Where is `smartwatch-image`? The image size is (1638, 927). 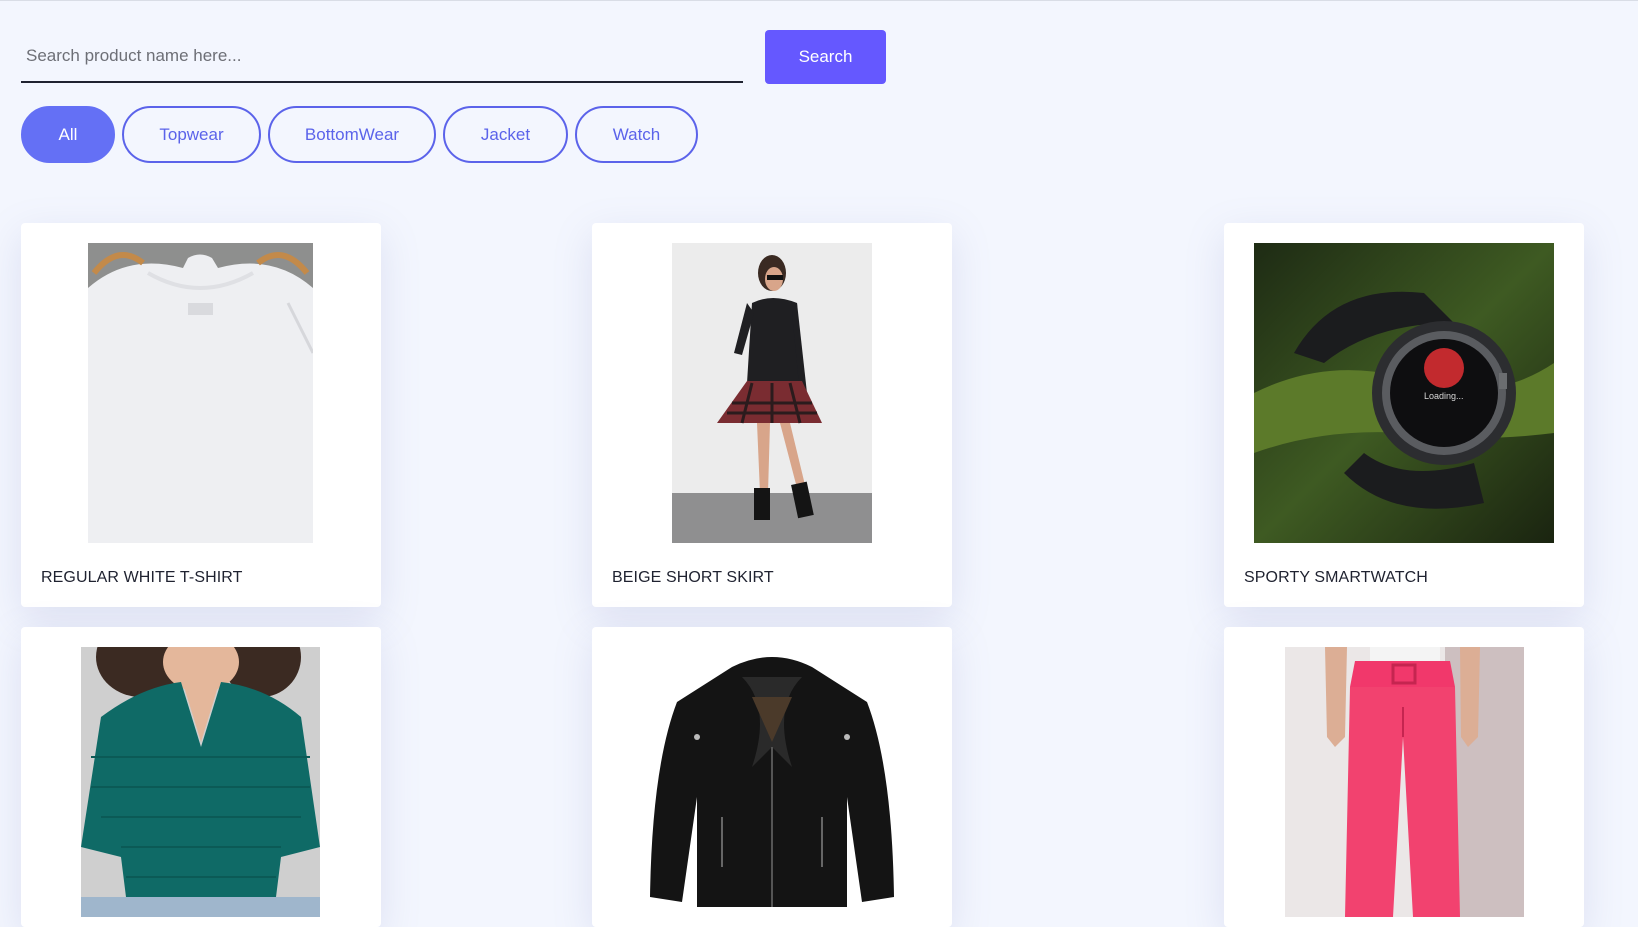
smartwatch-image is located at coordinates (1404, 393).